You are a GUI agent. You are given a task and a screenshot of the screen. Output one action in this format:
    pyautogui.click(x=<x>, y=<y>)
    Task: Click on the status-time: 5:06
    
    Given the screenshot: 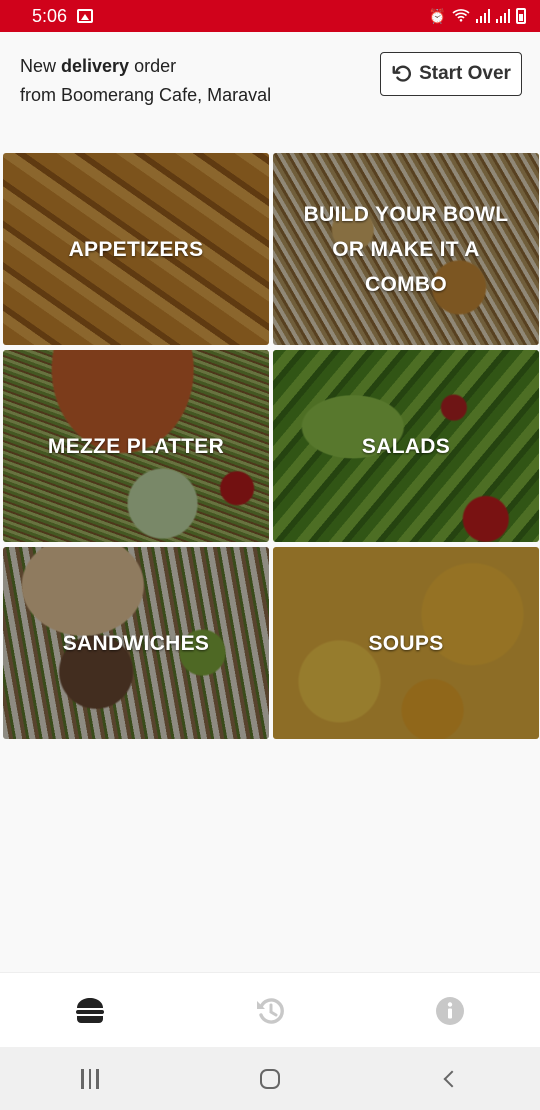 What is the action you would take?
    pyautogui.click(x=50, y=15)
    